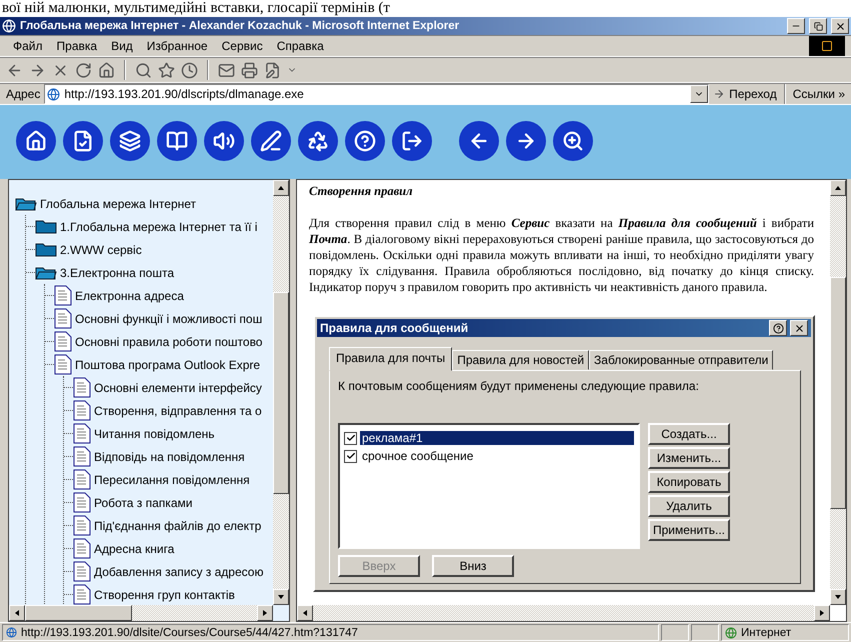 The height and width of the screenshot is (642, 851). Describe the element at coordinates (318, 141) in the screenshot. I see `recycle-icon` at that location.